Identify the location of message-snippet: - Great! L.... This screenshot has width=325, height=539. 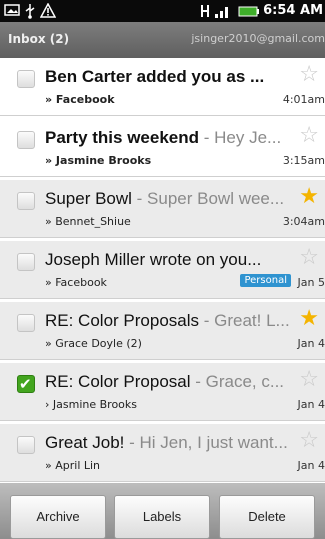
(244, 320).